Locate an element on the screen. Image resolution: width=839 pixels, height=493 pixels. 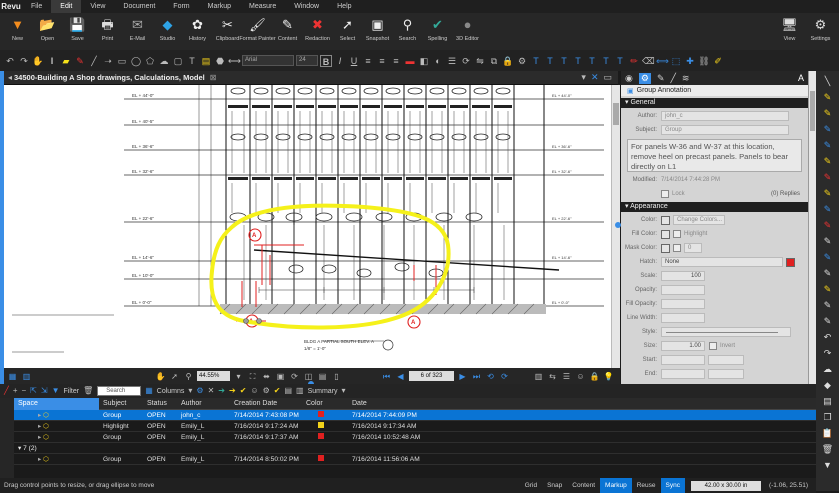
split-view-icon: ▥ is located at coordinates (26, 376).